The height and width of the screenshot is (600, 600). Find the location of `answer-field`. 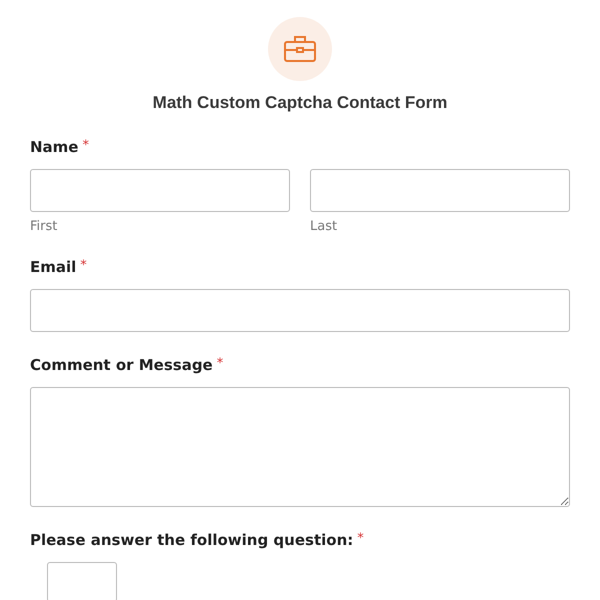

answer-field is located at coordinates (82, 581).